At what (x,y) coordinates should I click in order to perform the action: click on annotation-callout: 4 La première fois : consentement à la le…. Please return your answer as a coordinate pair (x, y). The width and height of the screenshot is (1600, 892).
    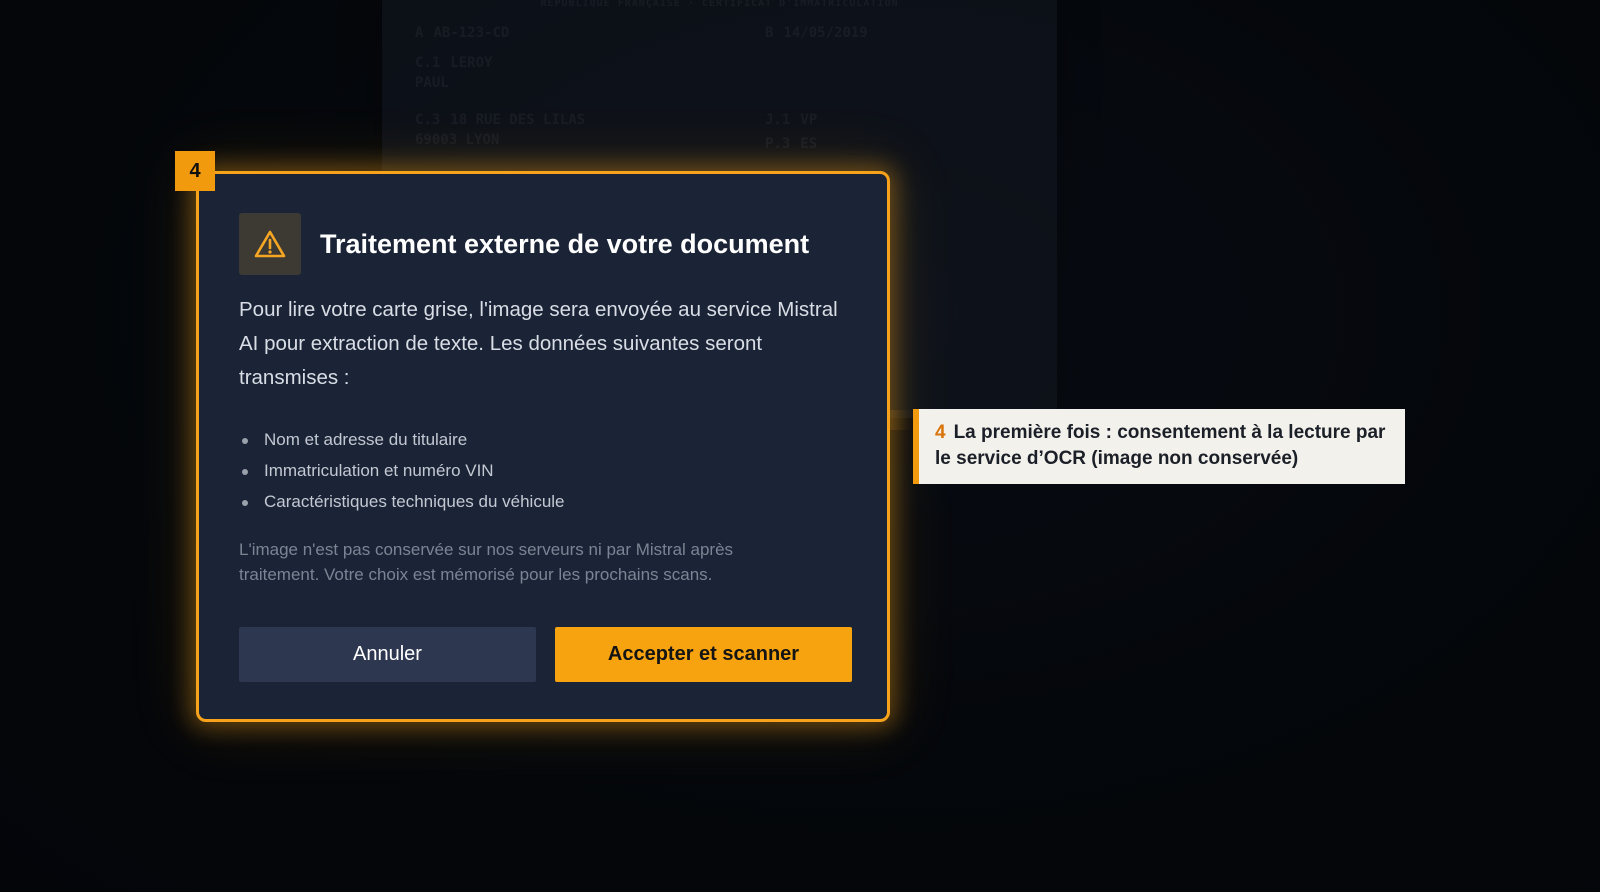
    Looking at the image, I should click on (1159, 446).